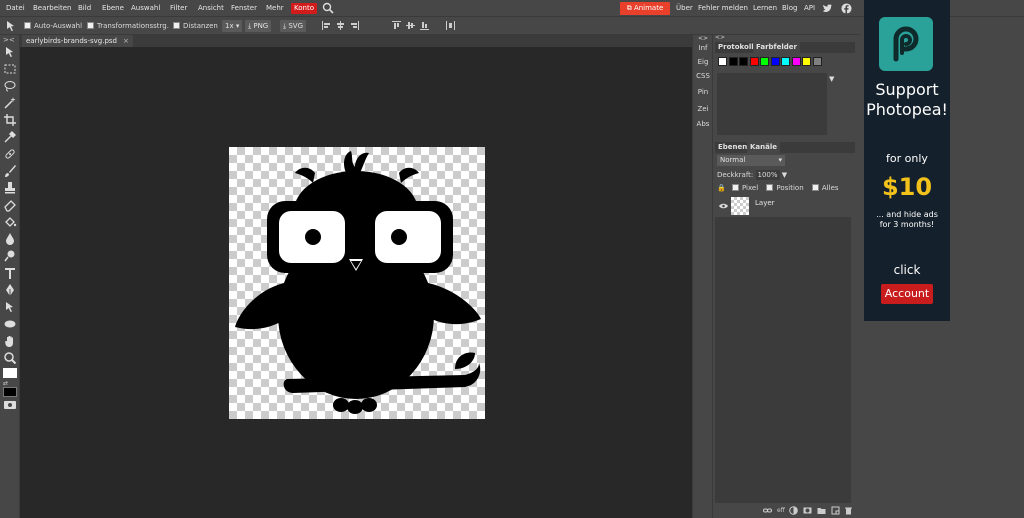  What do you see at coordinates (703, 48) in the screenshot?
I see `mini-panel-info: Inf` at bounding box center [703, 48].